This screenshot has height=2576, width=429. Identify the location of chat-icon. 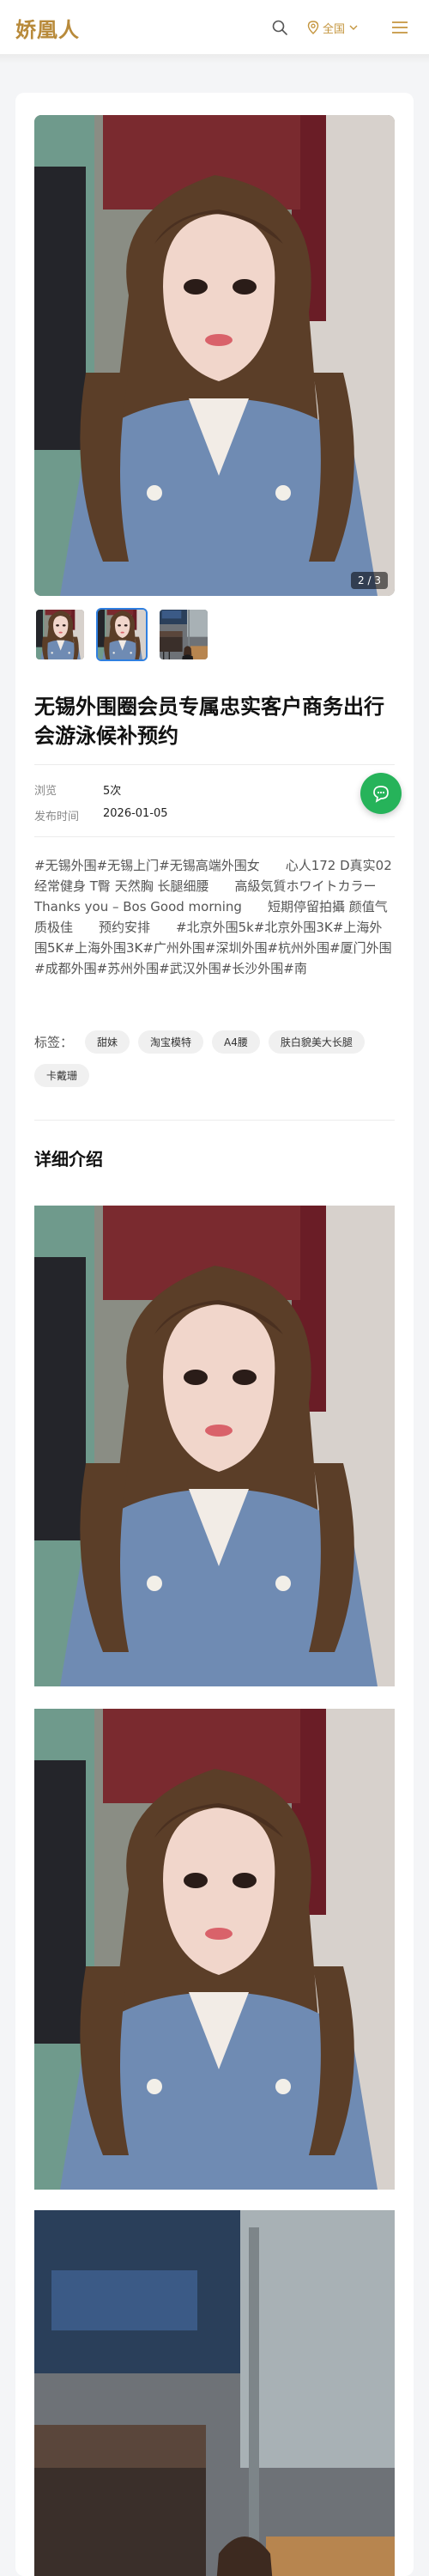
(381, 794).